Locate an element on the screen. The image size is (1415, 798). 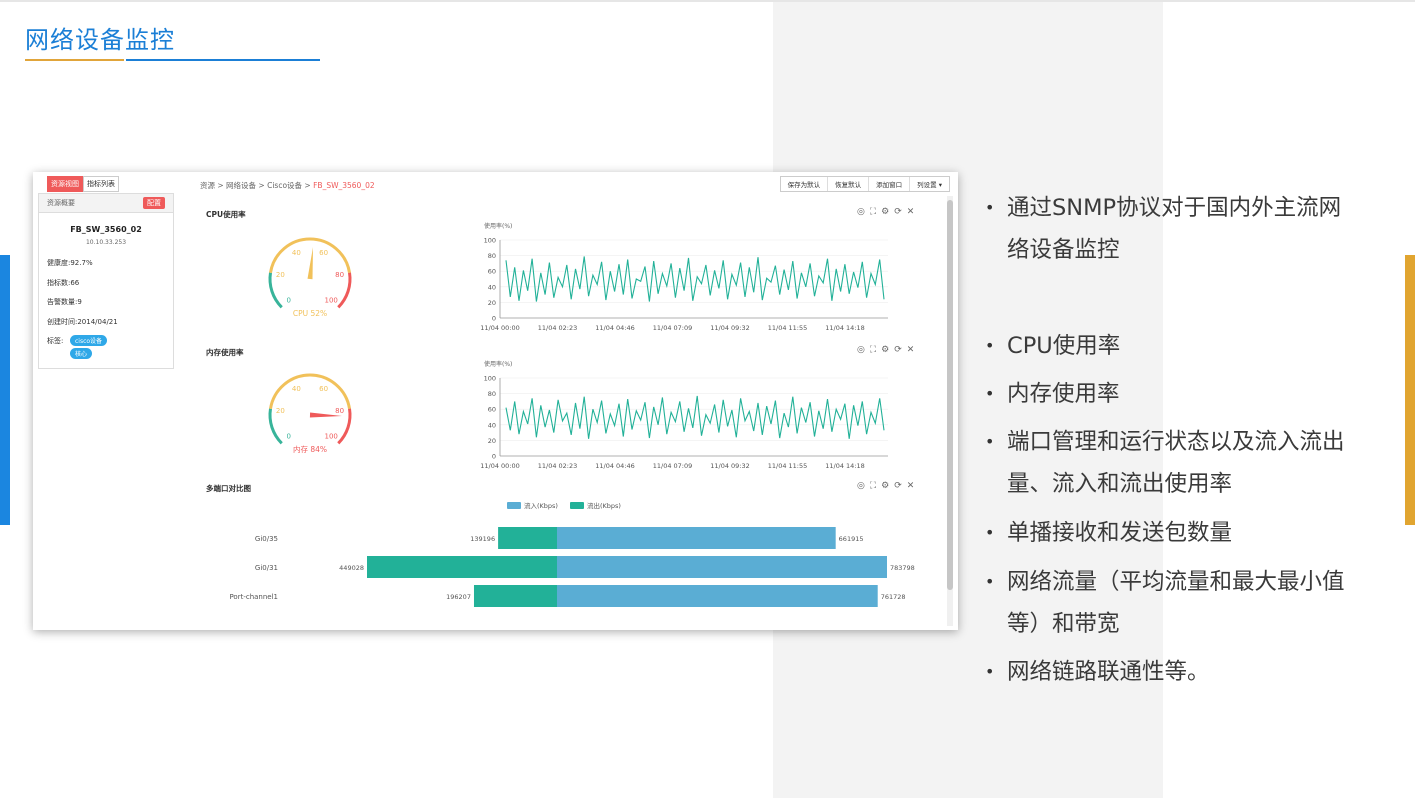
title-underline-blue is located at coordinates (223, 60).